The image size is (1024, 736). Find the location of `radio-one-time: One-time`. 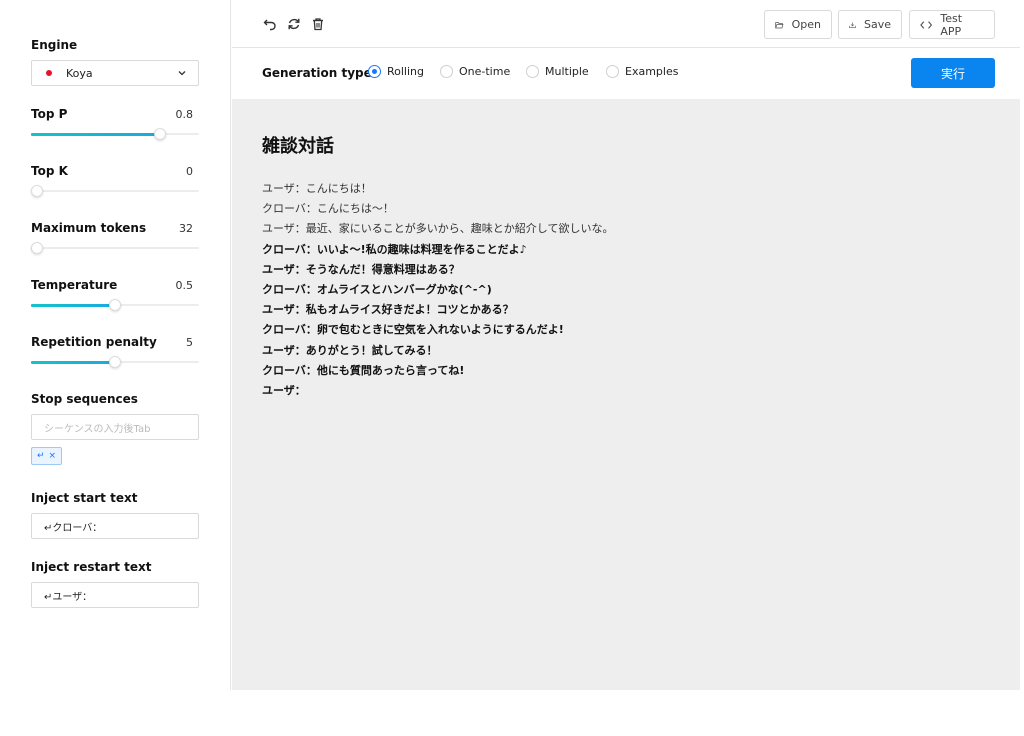

radio-one-time: One-time is located at coordinates (475, 71).